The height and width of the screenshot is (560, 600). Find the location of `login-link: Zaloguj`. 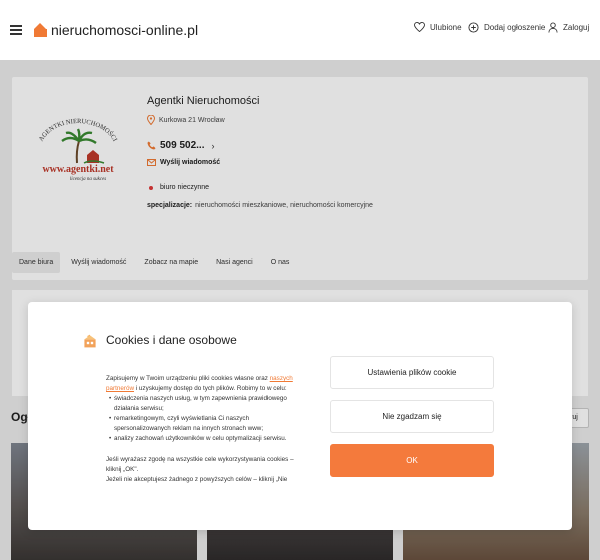

login-link: Zaloguj is located at coordinates (568, 27).